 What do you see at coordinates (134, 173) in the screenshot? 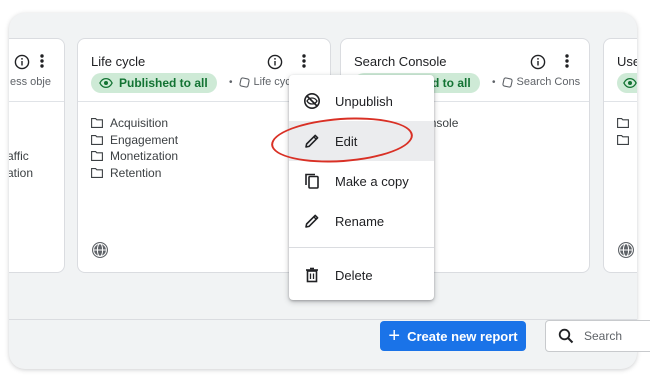
I see `folder-item: Retention` at bounding box center [134, 173].